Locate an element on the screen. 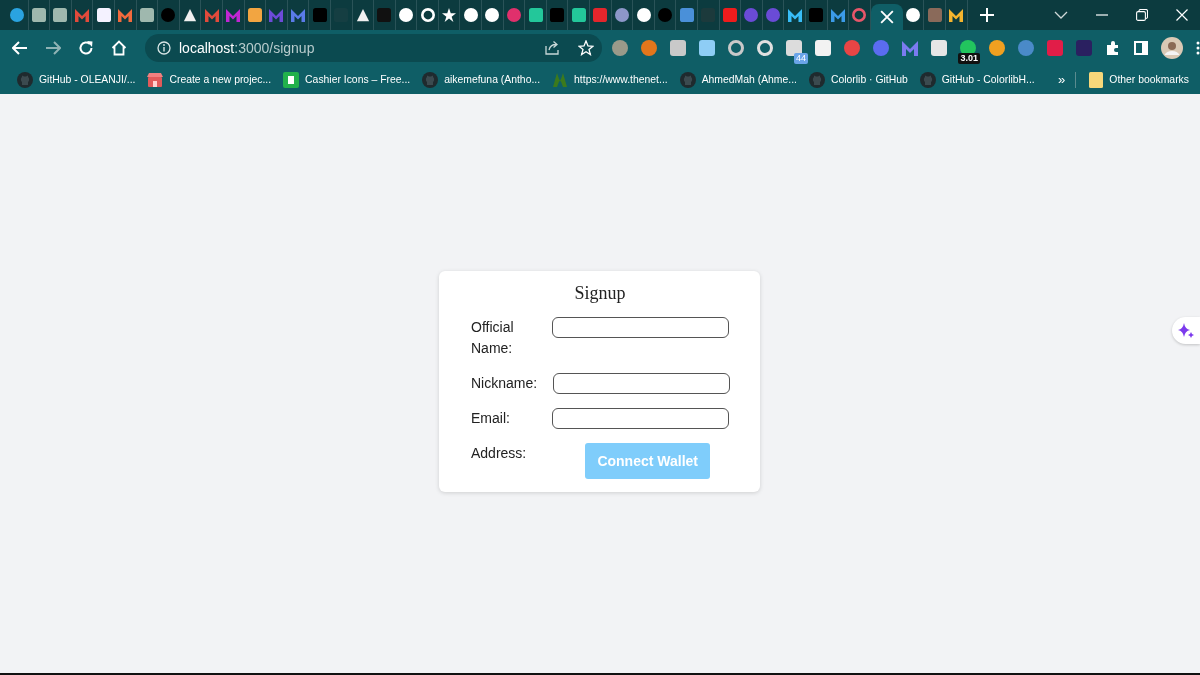  puzzle-icon is located at coordinates (1113, 47).